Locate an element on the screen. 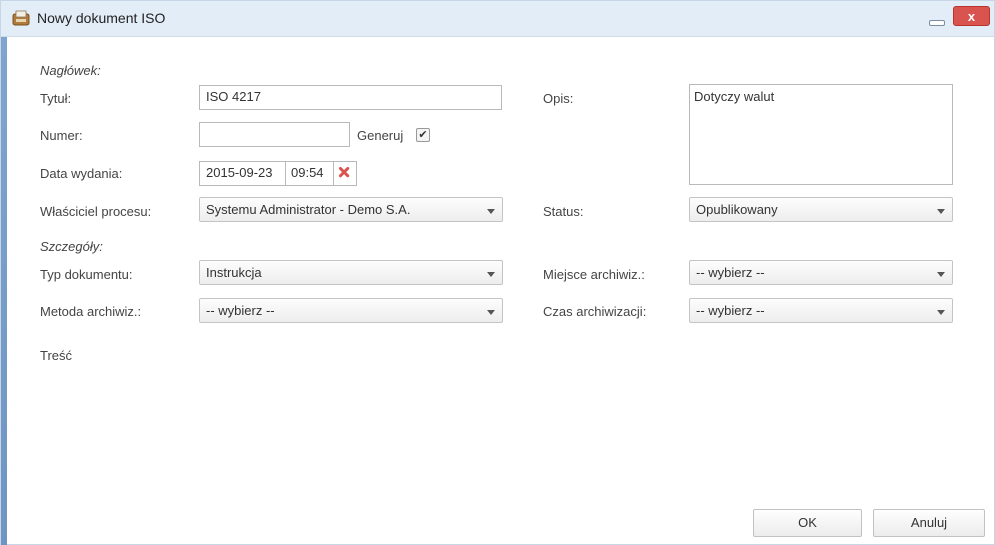 This screenshot has width=995, height=545. status-select: Opublikowany is located at coordinates (821, 209).